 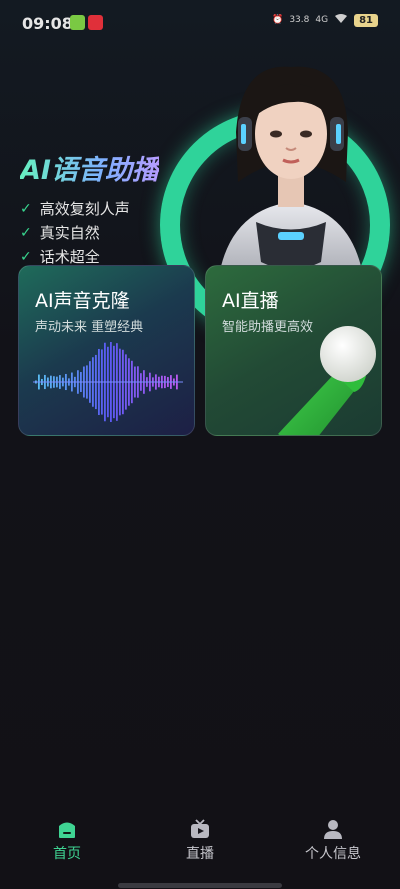 I want to click on tab-profile: 个人信息, so click(x=333, y=836).